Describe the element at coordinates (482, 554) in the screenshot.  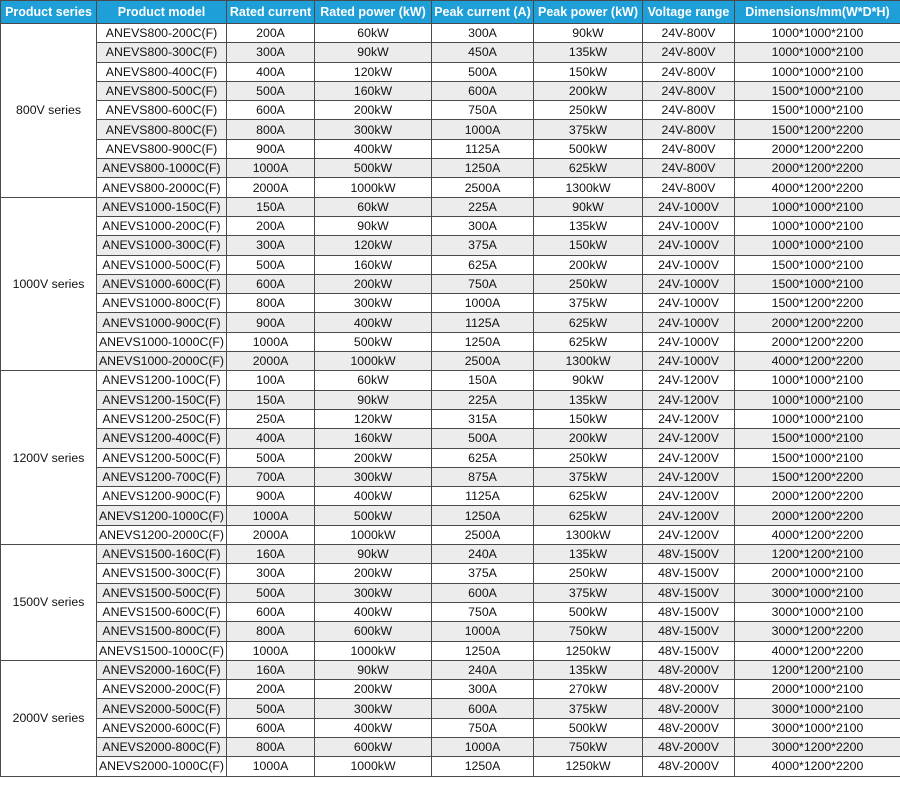
I see `peak-current-cell: 240A` at that location.